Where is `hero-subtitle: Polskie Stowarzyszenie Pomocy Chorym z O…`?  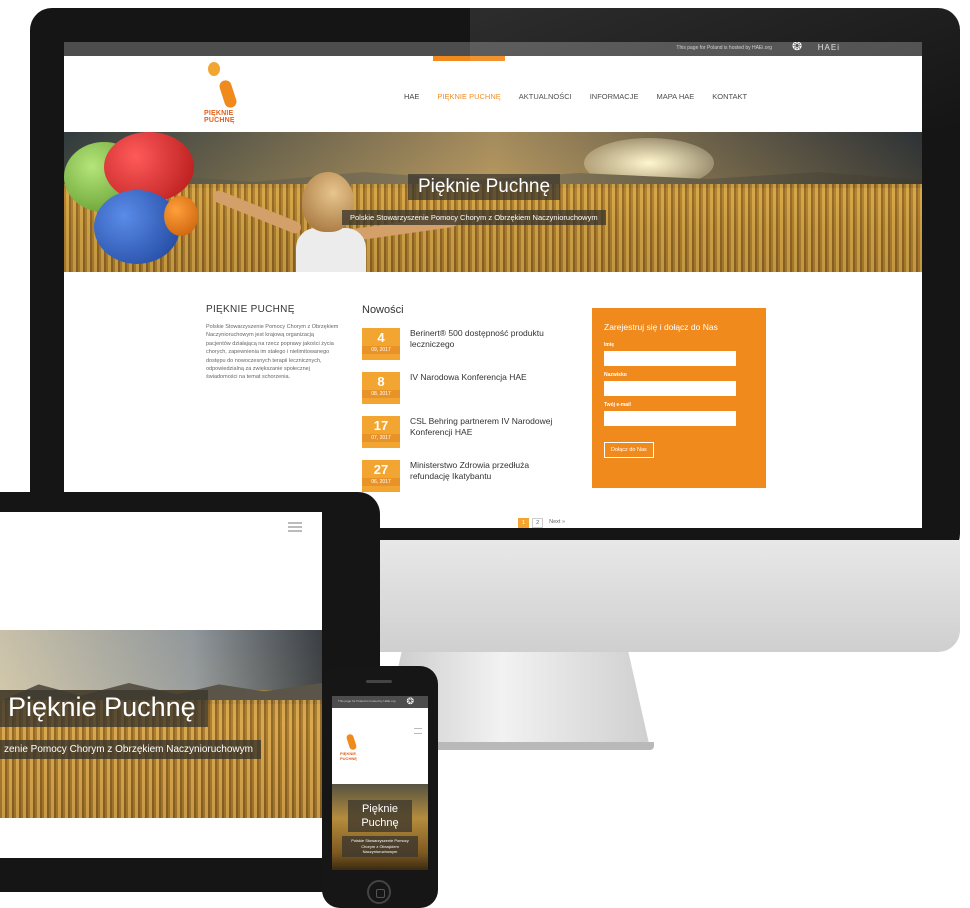 hero-subtitle: Polskie Stowarzyszenie Pomocy Chorym z O… is located at coordinates (474, 217).